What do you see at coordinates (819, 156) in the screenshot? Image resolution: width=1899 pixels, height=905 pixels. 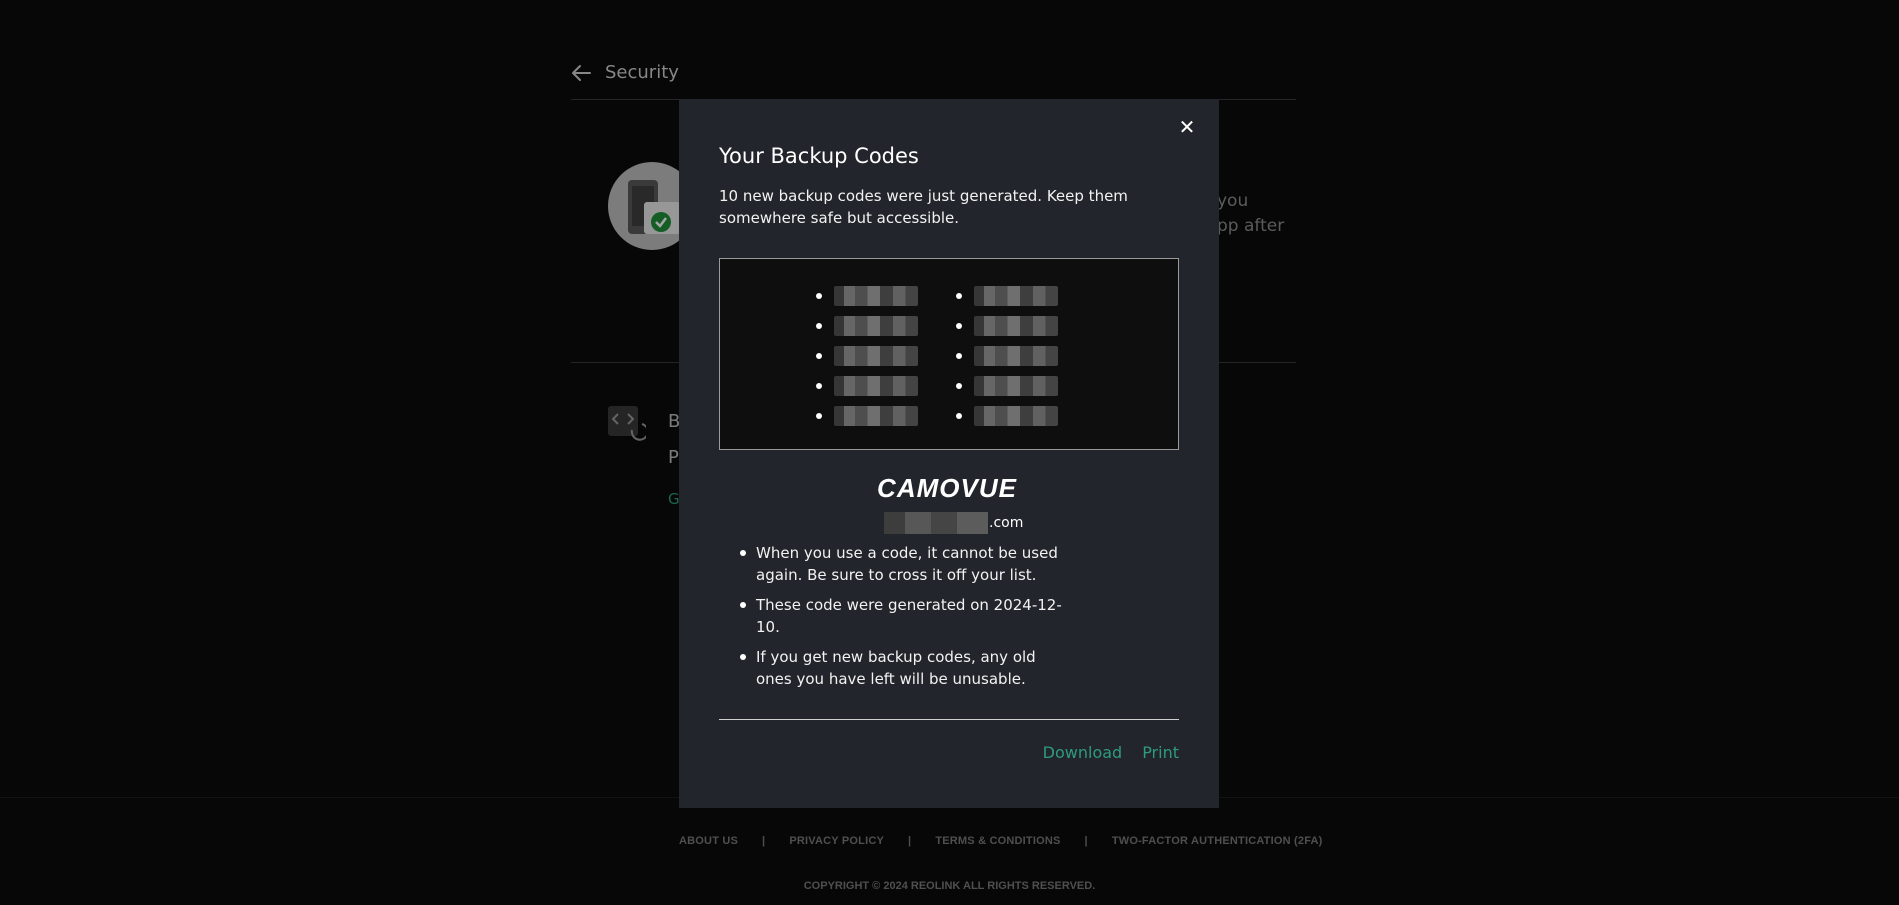 I see `modal-title: Your Backup Codes` at bounding box center [819, 156].